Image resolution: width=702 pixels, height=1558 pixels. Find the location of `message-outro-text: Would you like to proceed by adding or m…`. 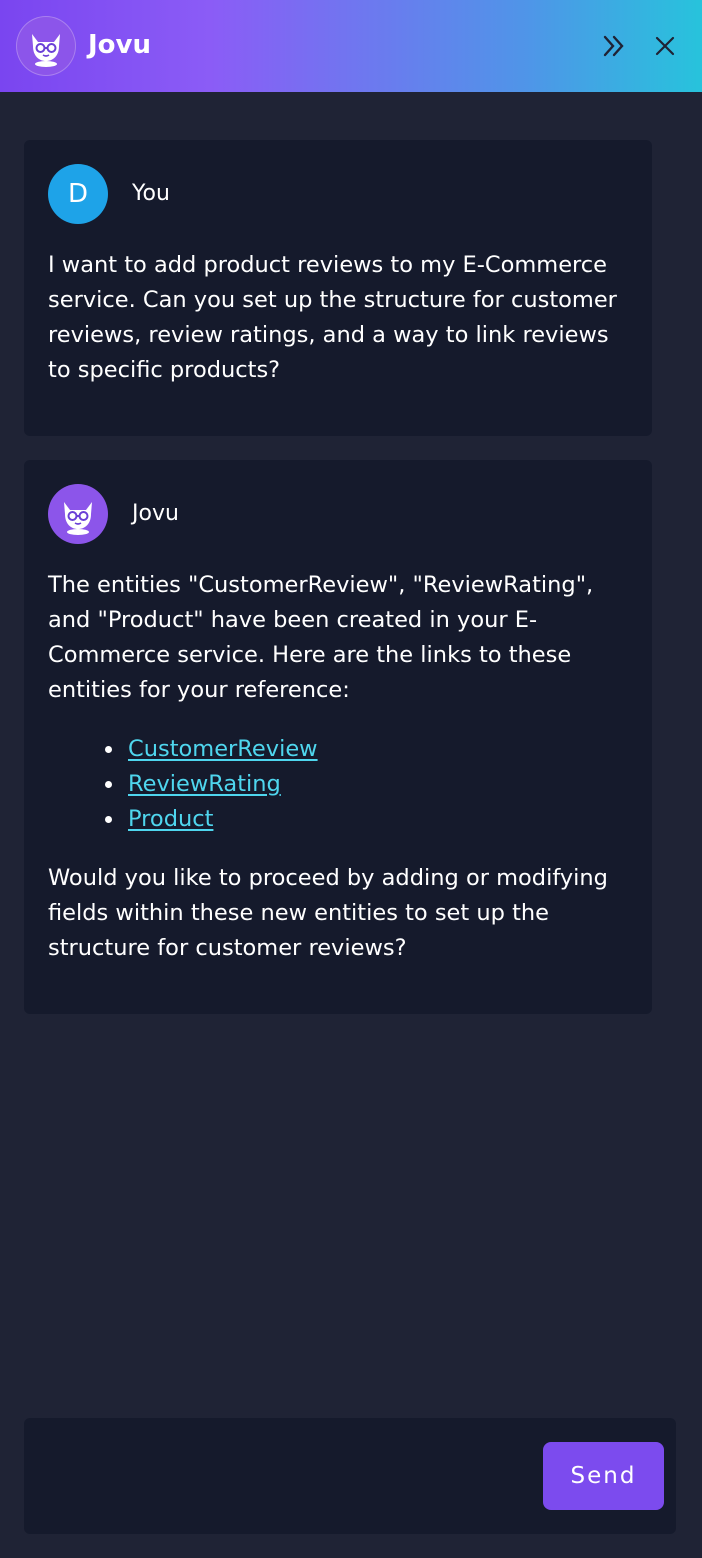

message-outro-text: Would you like to proceed by adding or m… is located at coordinates (328, 913).